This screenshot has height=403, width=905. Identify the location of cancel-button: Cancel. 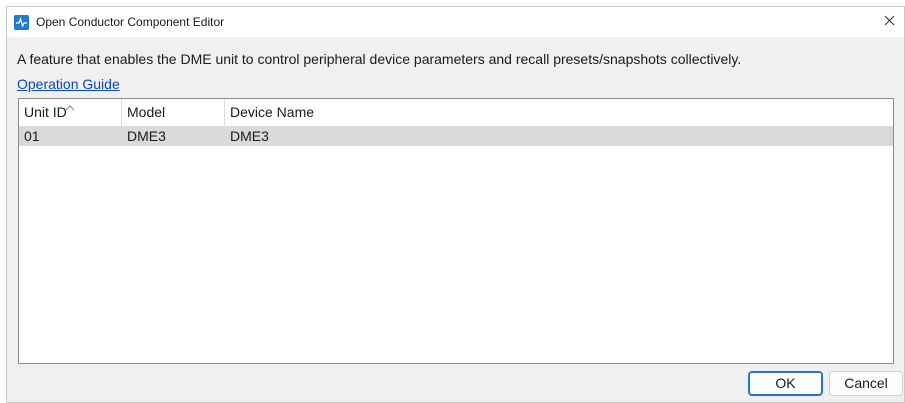
(866, 383).